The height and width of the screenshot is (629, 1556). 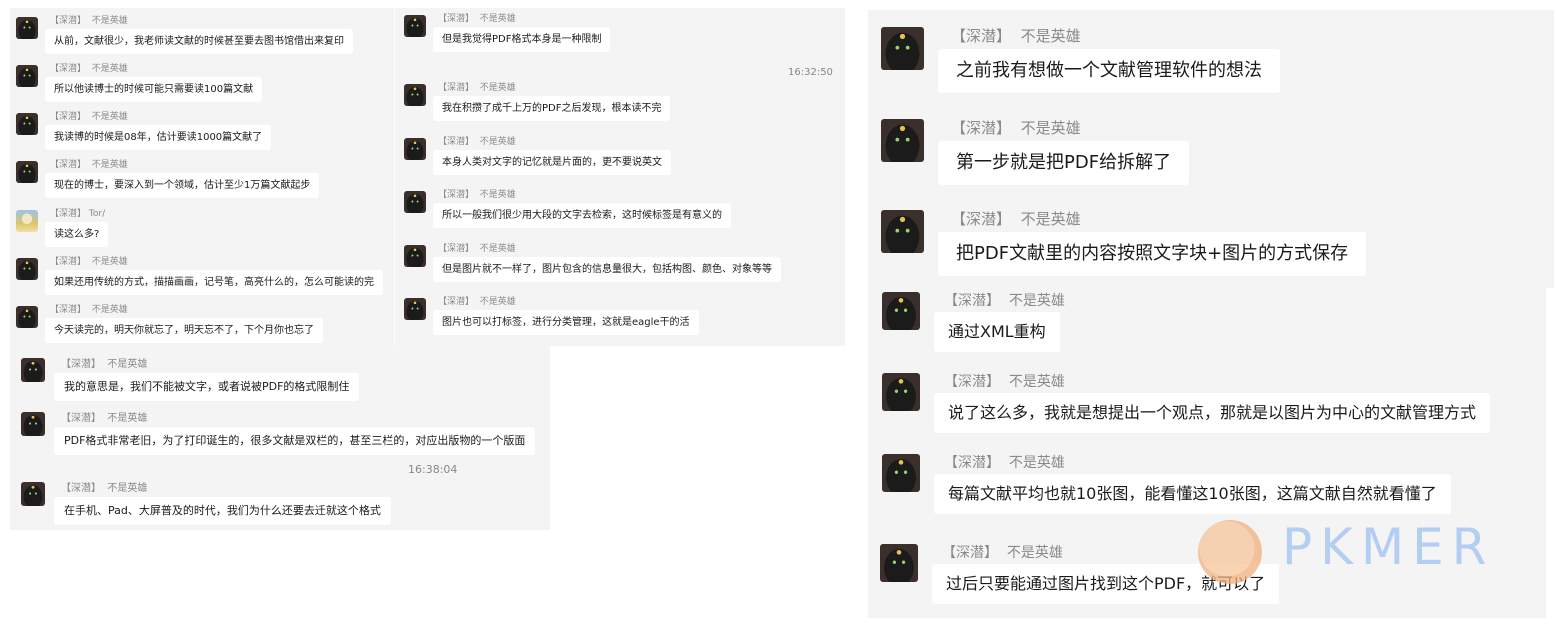 I want to click on message-bubble: 我读博的时候是08年，估计要读1000篇文献了, so click(x=158, y=137).